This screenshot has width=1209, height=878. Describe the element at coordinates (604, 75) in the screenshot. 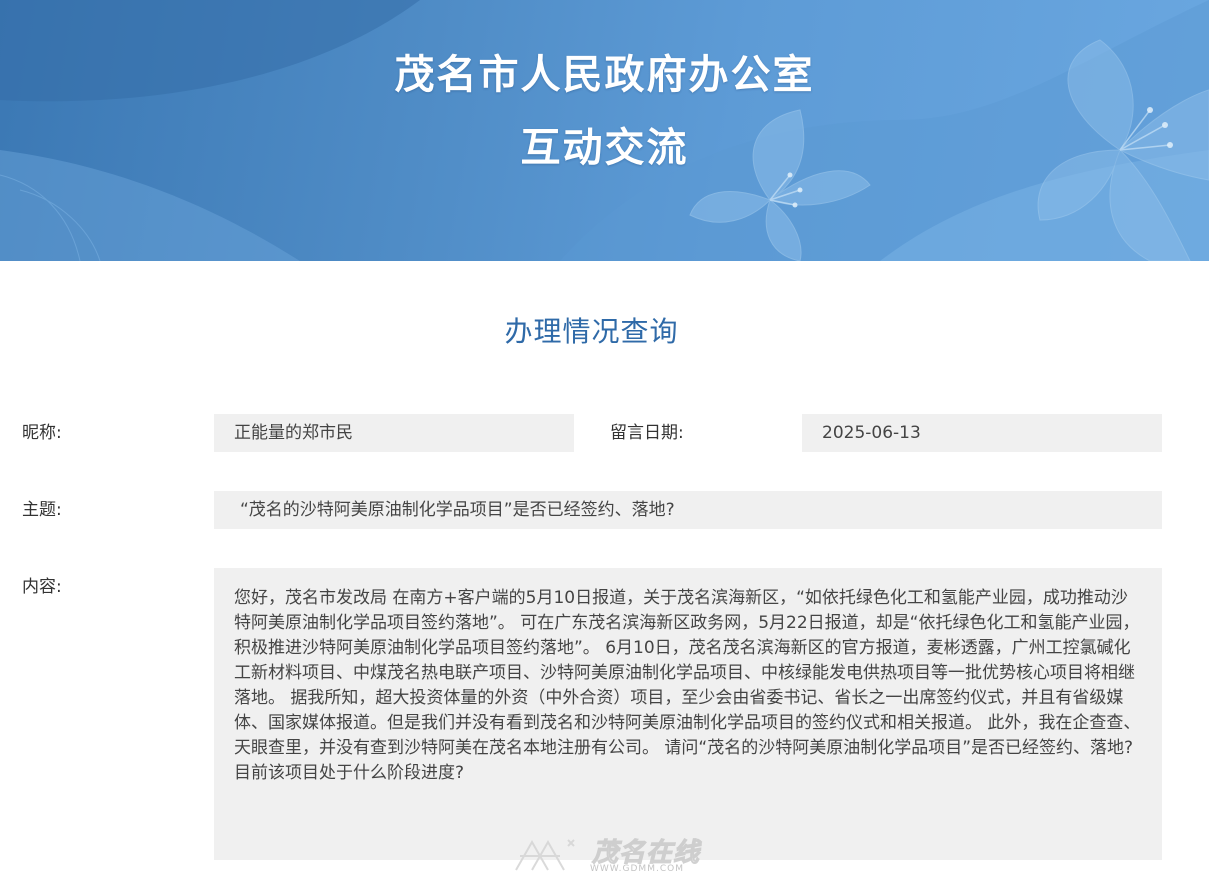

I see `banner-title: 茂名市人民政府办公室` at that location.